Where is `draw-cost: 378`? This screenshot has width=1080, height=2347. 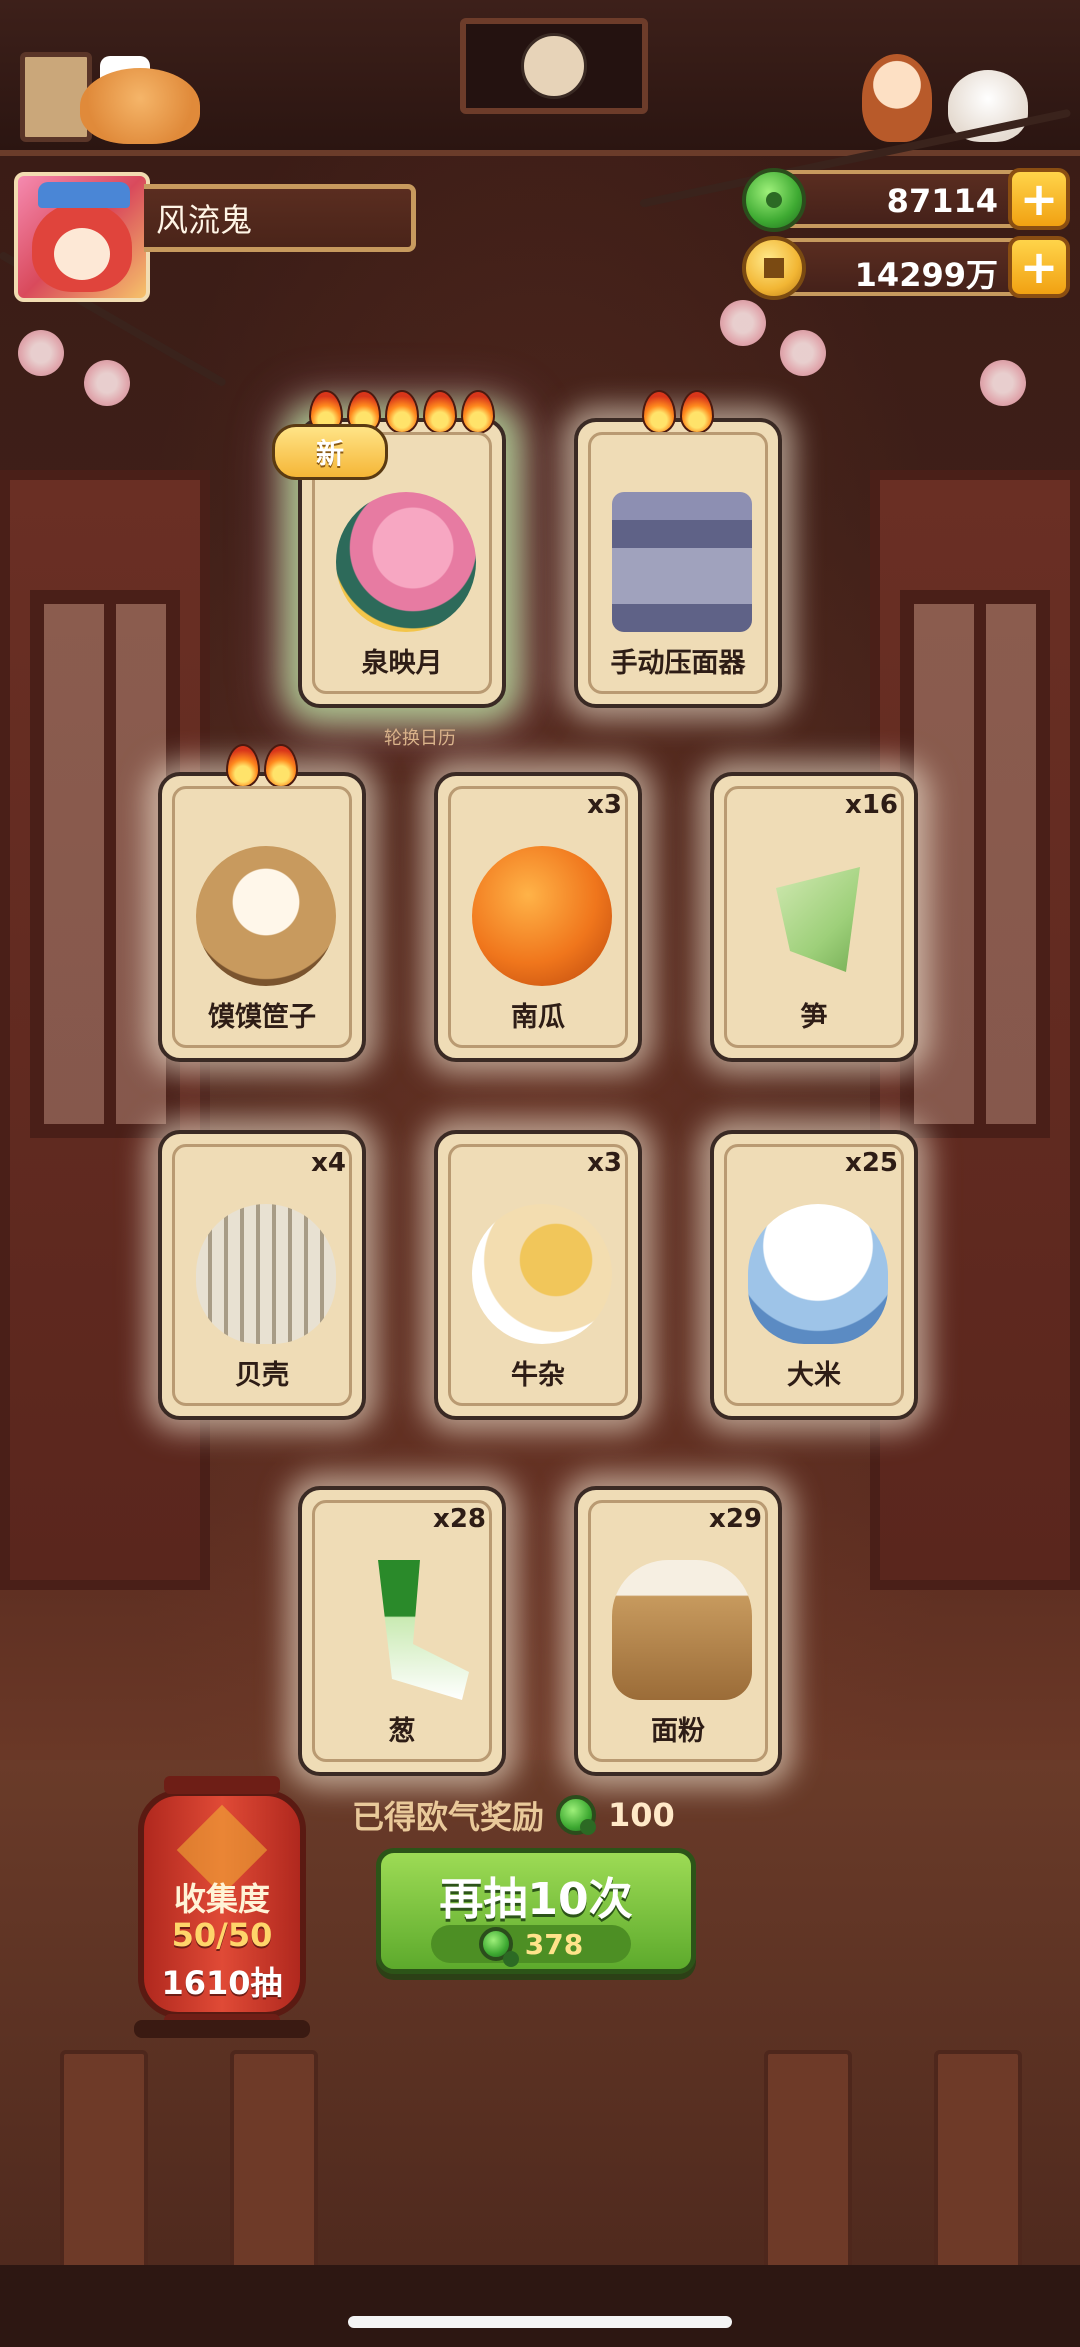 draw-cost: 378 is located at coordinates (531, 1946).